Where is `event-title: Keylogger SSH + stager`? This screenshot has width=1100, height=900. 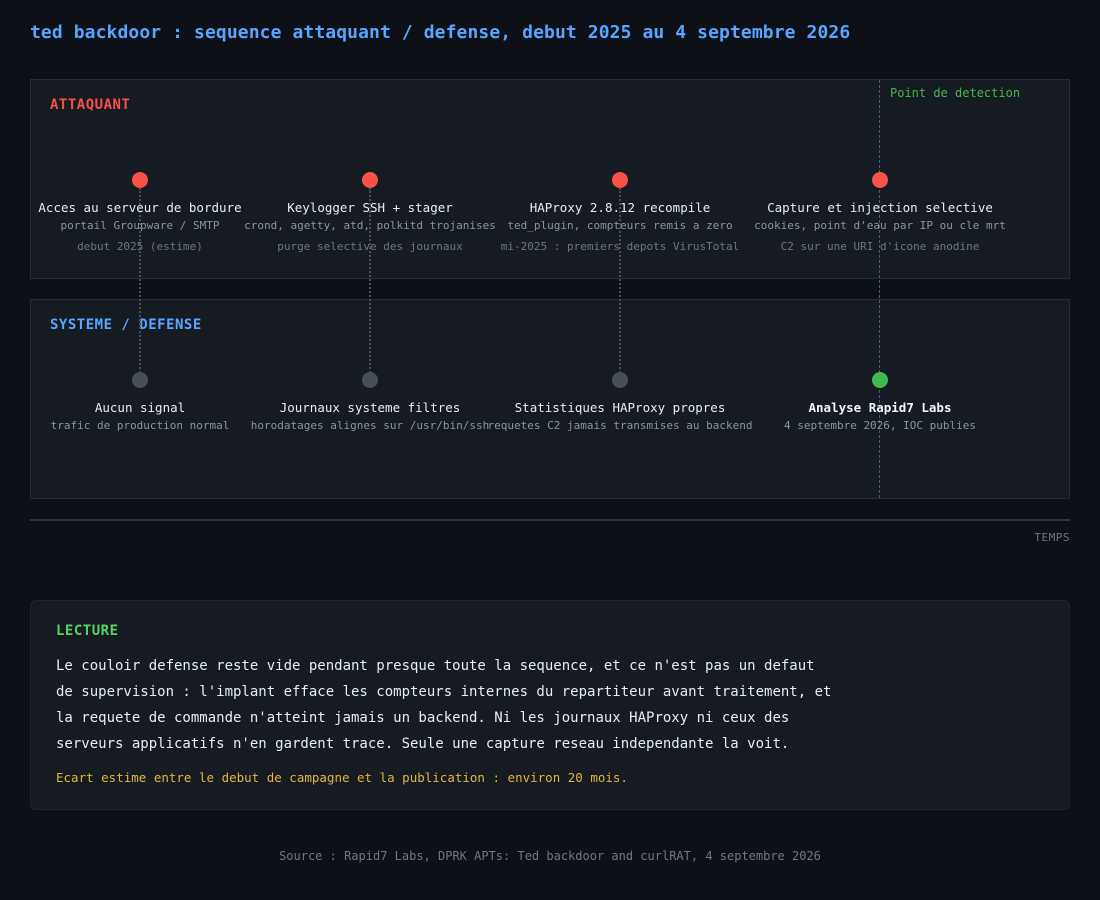
event-title: Keylogger SSH + stager is located at coordinates (370, 207).